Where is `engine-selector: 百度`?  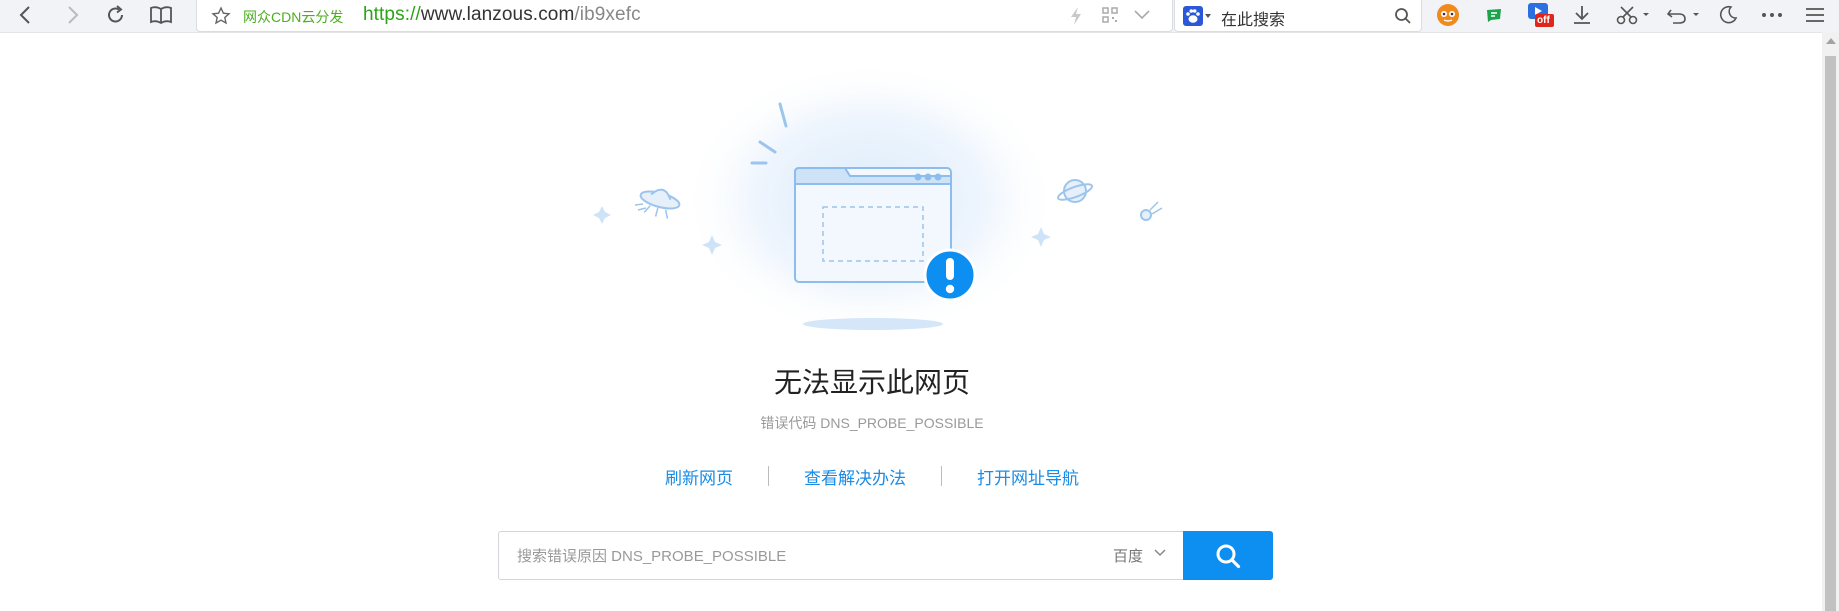
engine-selector: 百度 is located at coordinates (1128, 555).